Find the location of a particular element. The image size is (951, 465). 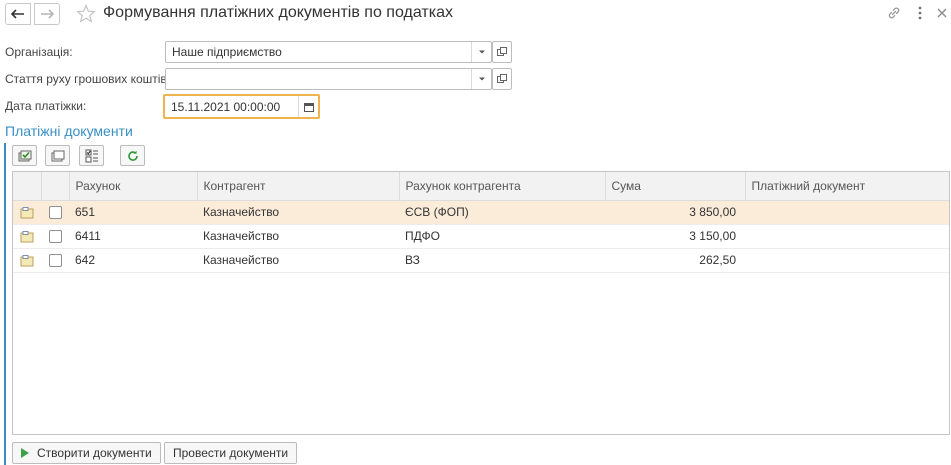

uncheck-all-icon is located at coordinates (57, 155).